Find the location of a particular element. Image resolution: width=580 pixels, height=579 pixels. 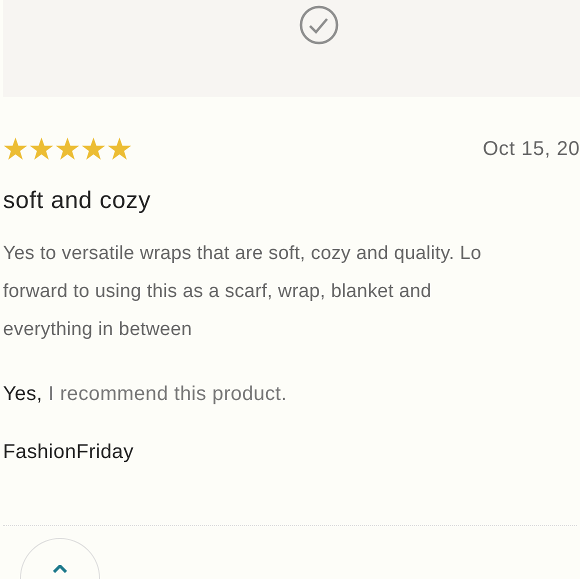

review-date: Oct 15, 20 is located at coordinates (531, 149).